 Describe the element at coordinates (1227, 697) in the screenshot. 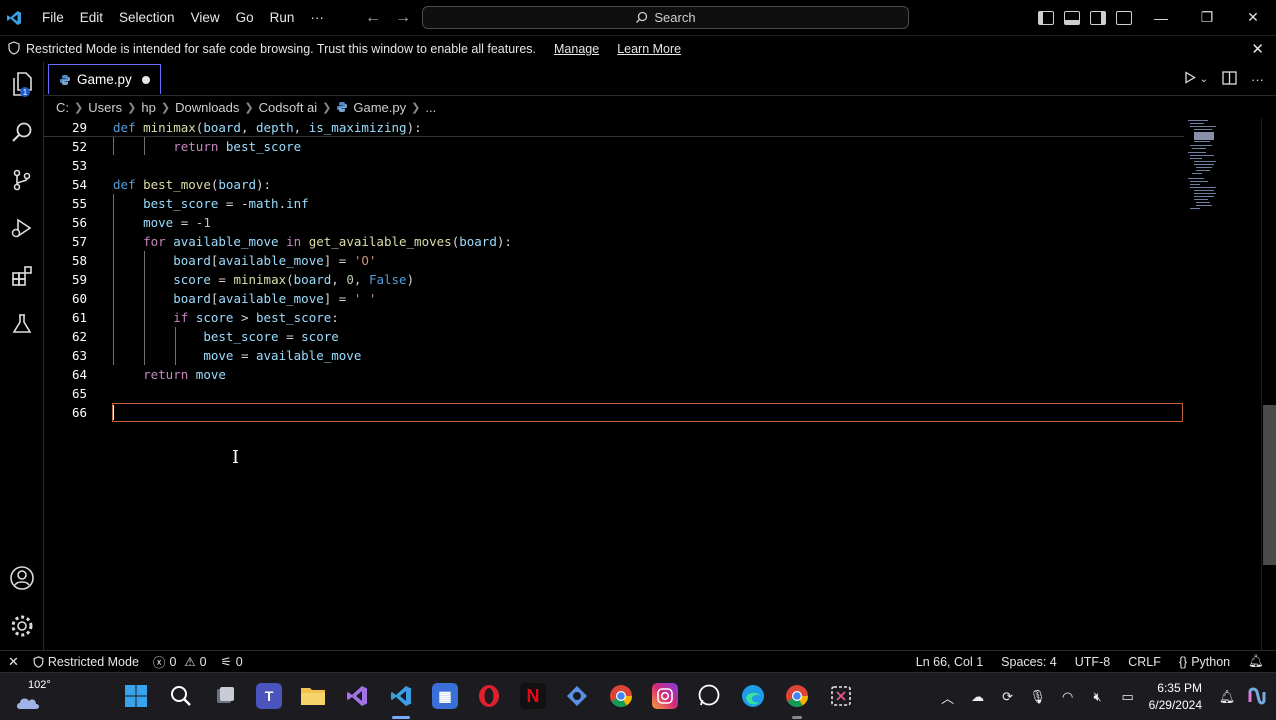

I see `notification-bell-icon: 🔔︎` at that location.